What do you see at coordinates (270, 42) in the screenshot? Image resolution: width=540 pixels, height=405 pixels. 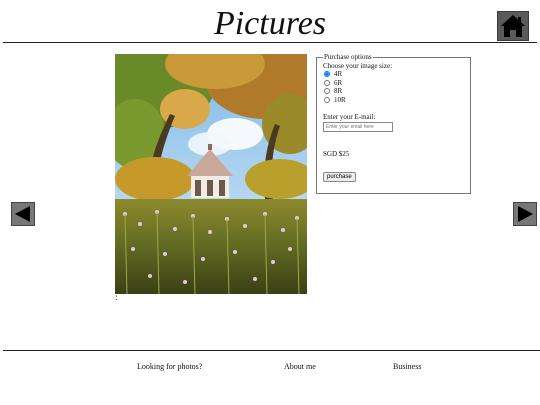 I see `header-divider` at bounding box center [270, 42].